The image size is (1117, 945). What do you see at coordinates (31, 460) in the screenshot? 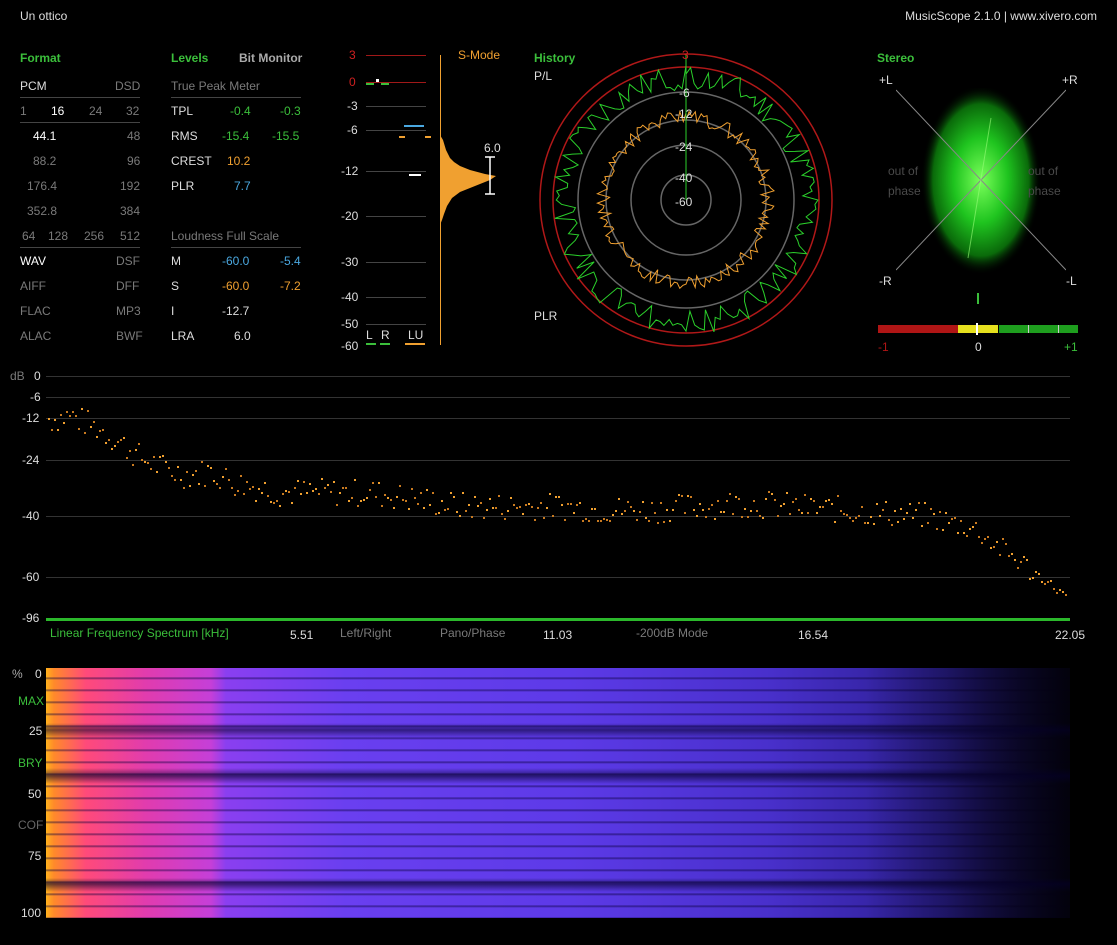
I see `db-tick-label: -24` at bounding box center [31, 460].